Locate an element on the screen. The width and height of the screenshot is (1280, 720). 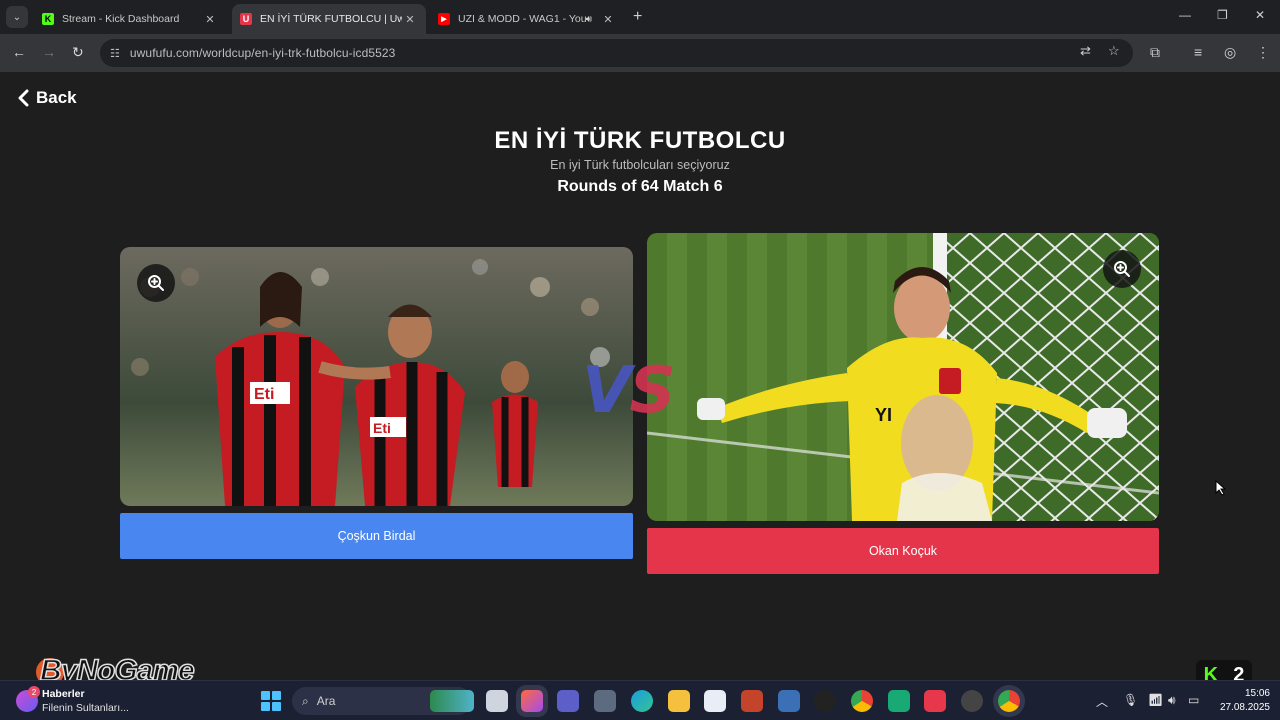
choose-left-button: Çoşkun Birdal is located at coordinates (376, 536).